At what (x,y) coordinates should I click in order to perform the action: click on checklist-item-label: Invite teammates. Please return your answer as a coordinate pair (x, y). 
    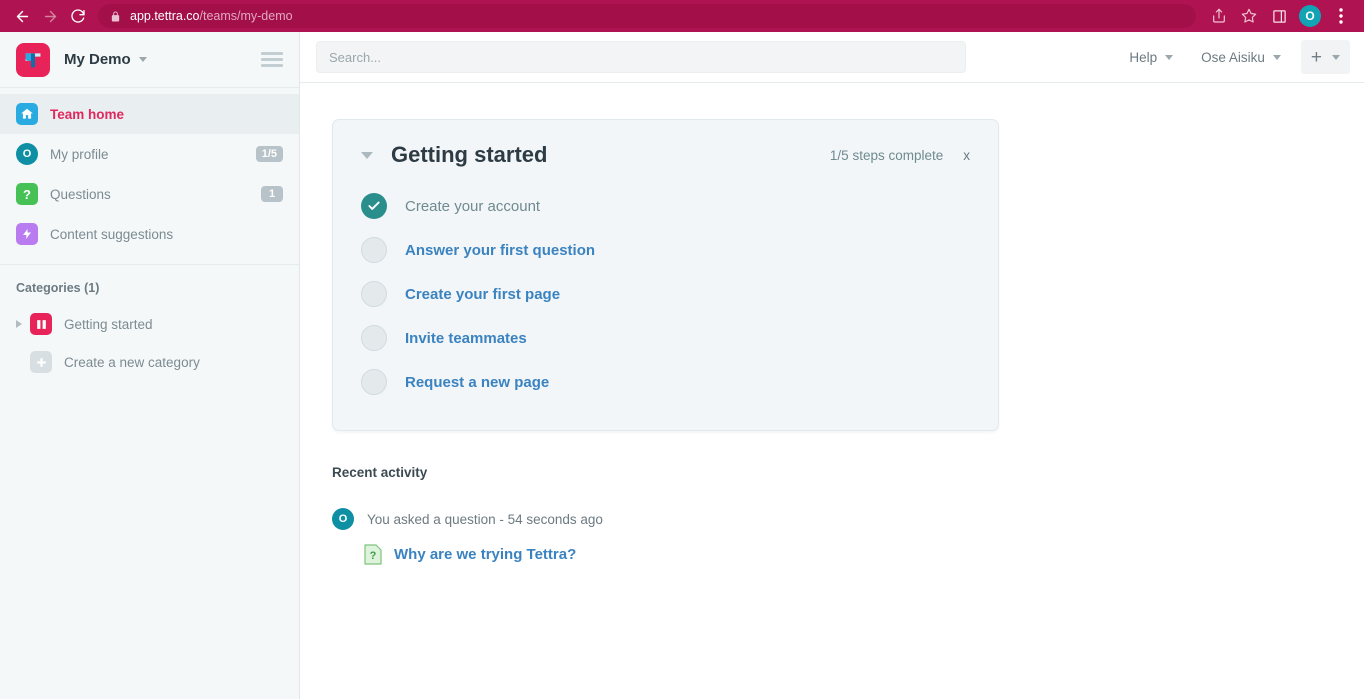
    Looking at the image, I should click on (466, 338).